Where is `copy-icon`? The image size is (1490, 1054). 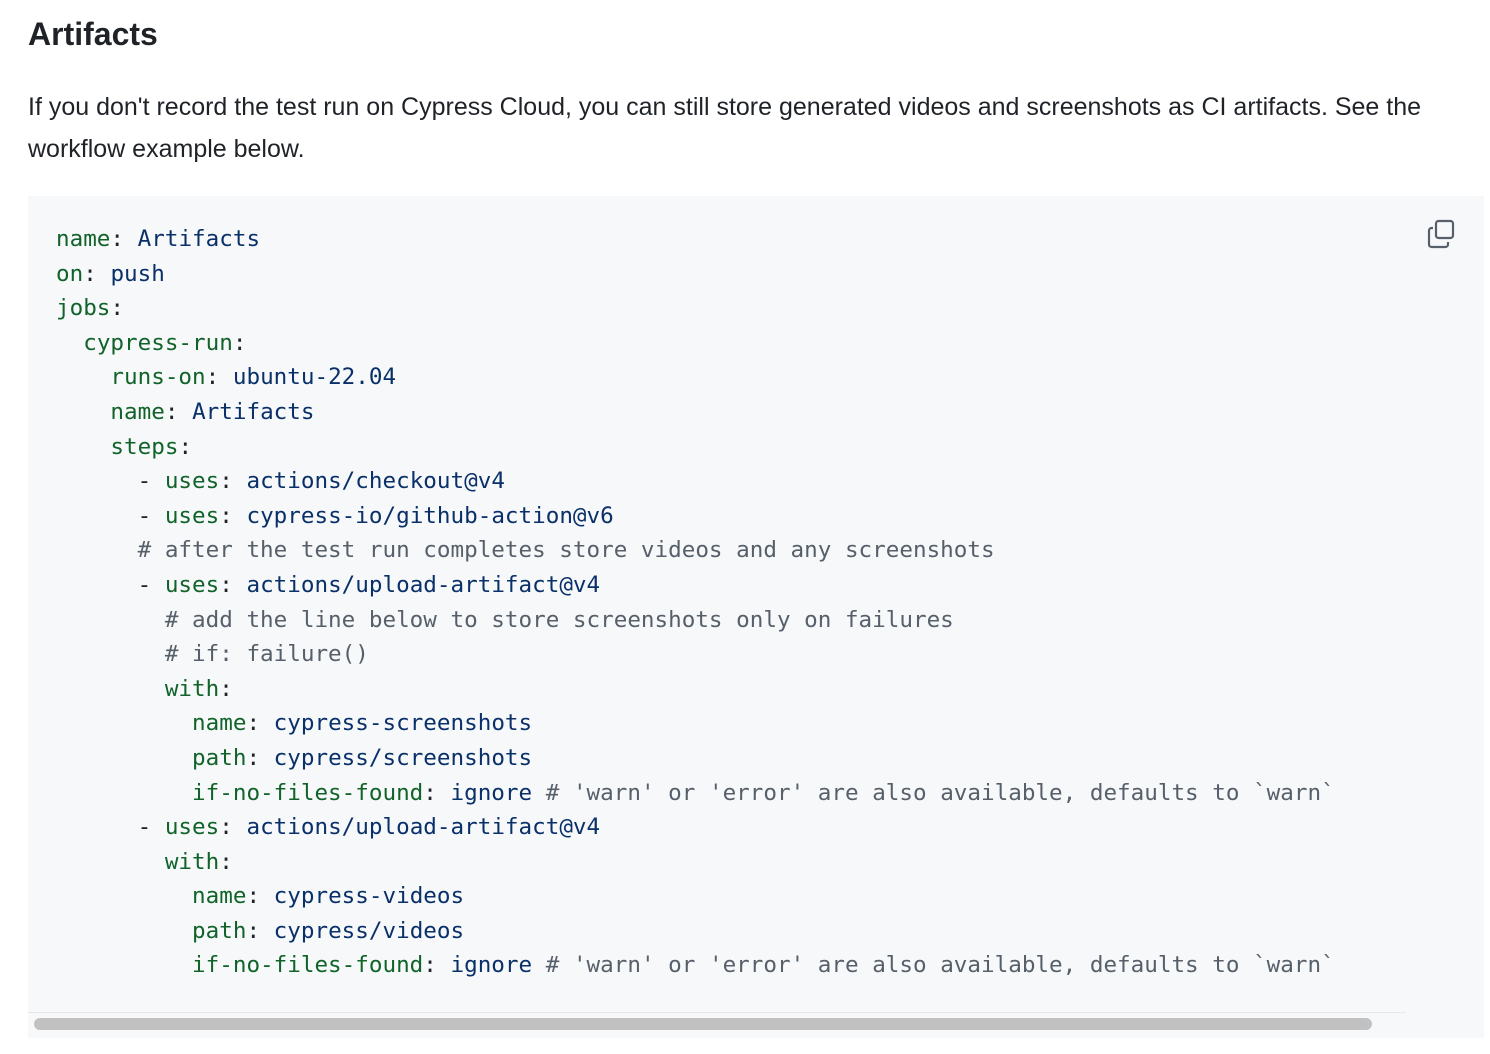
copy-icon is located at coordinates (1441, 234).